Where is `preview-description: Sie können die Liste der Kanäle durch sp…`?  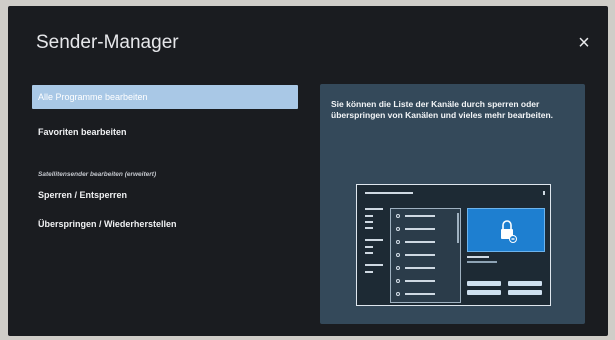
preview-description: Sie können die Liste der Kanäle durch sp… is located at coordinates (442, 109).